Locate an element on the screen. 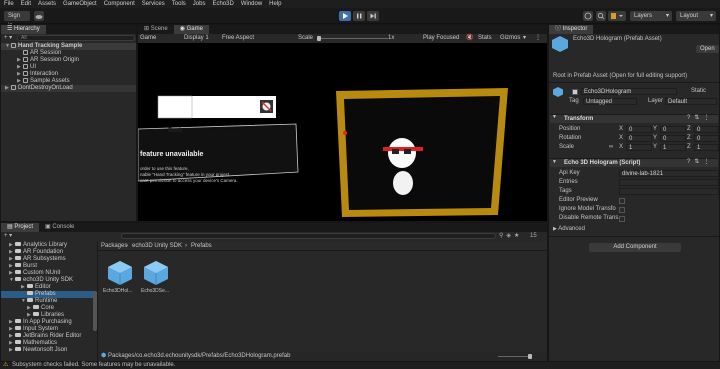 This screenshot has height=369, width=720. static-toggle: Static is located at coordinates (698, 91).